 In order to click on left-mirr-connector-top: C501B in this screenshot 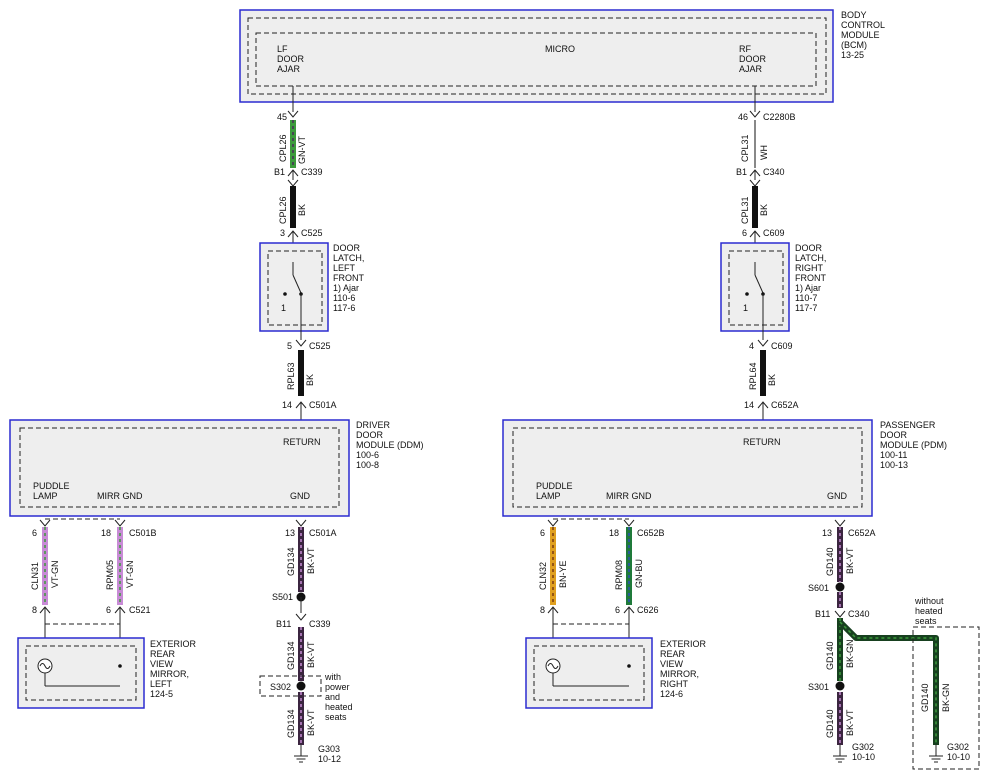, I will do `click(143, 533)`.